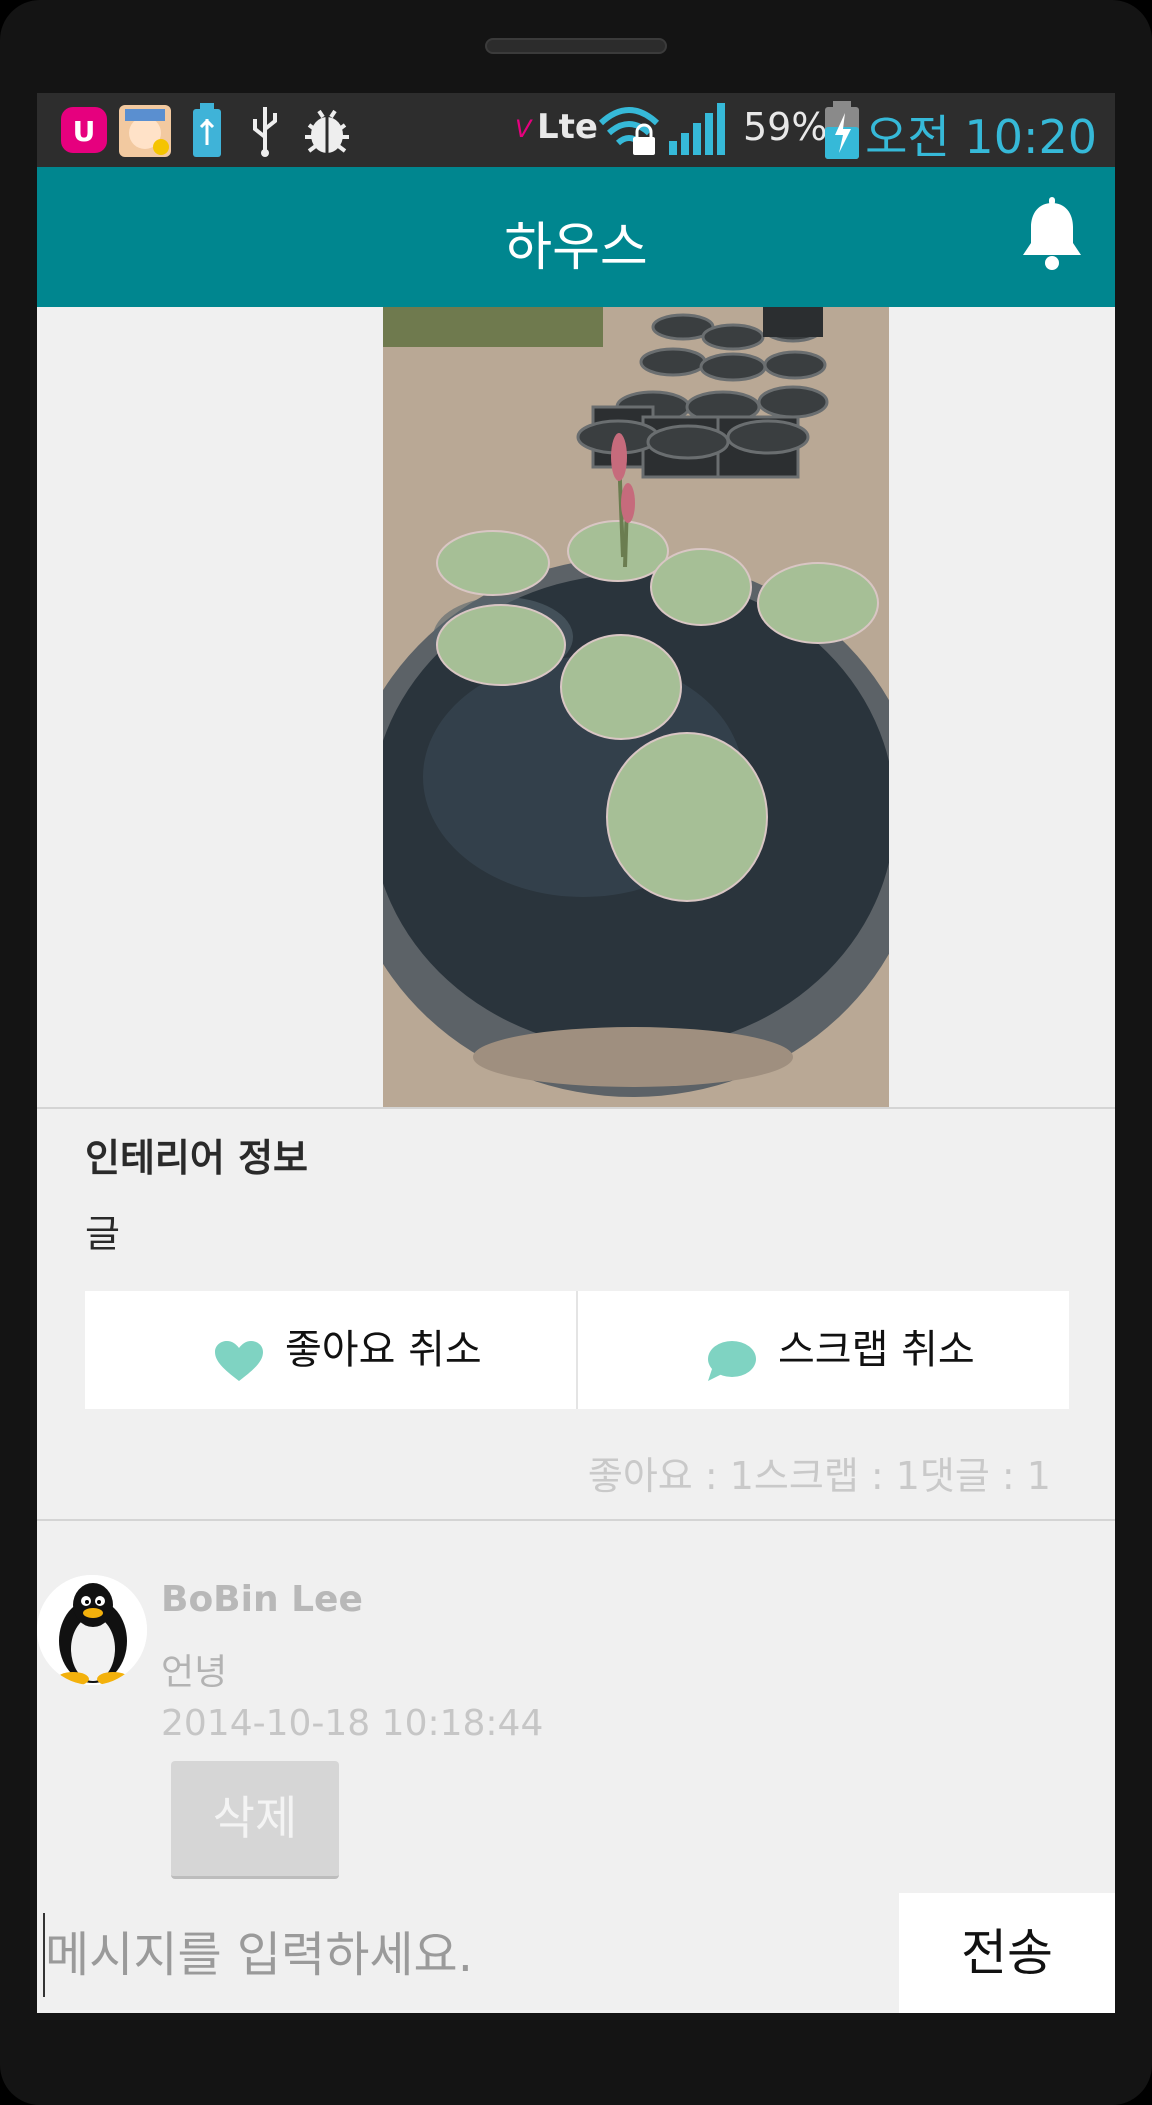  Describe the element at coordinates (1052, 235) in the screenshot. I see `bell-icon` at that location.